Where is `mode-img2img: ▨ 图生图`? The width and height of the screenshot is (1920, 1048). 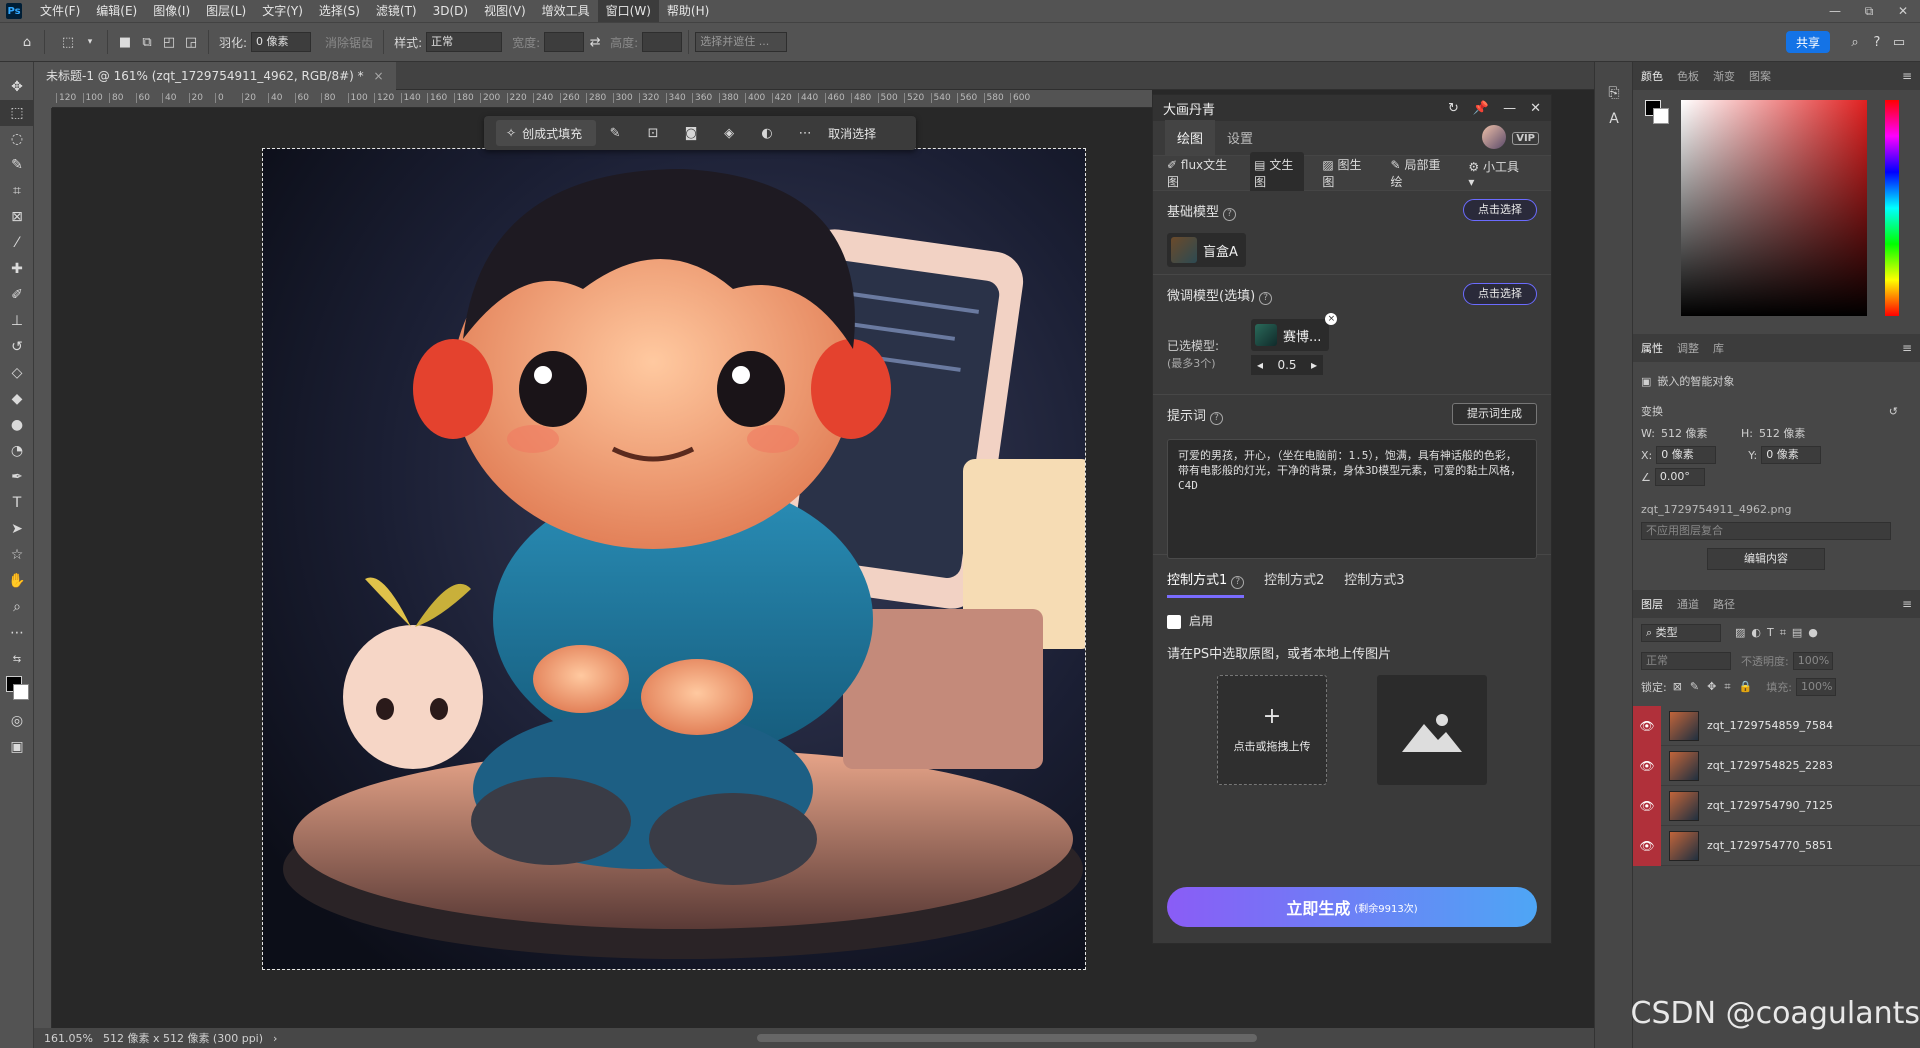
mode-img2img: ▨ 图生图 is located at coordinates (1345, 173).